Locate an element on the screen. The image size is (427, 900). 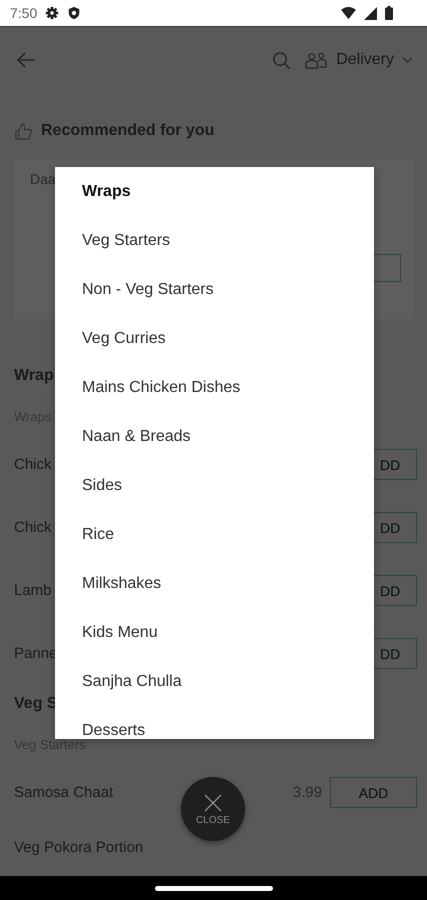
home-handle is located at coordinates (213, 888).